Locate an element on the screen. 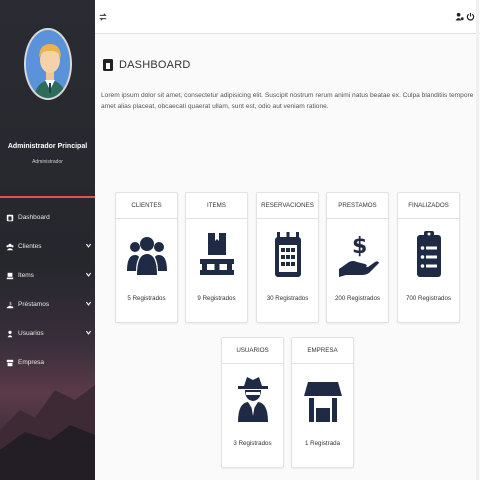 This screenshot has height=480, width=480. tile-count: 1 Registrada is located at coordinates (322, 443).